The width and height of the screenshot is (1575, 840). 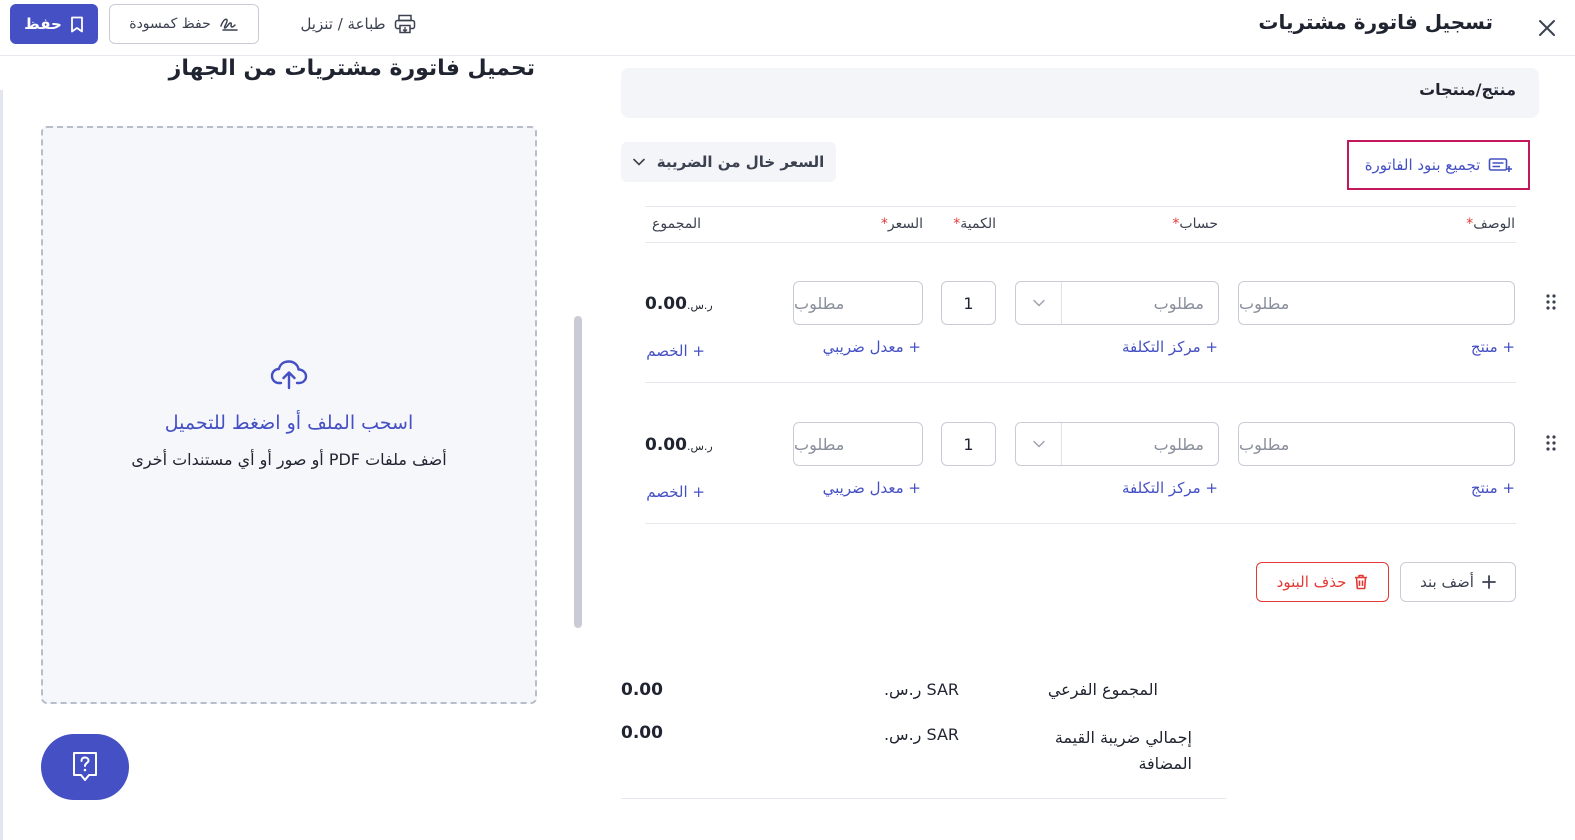 What do you see at coordinates (76, 24) in the screenshot?
I see `bookmark-icon` at bounding box center [76, 24].